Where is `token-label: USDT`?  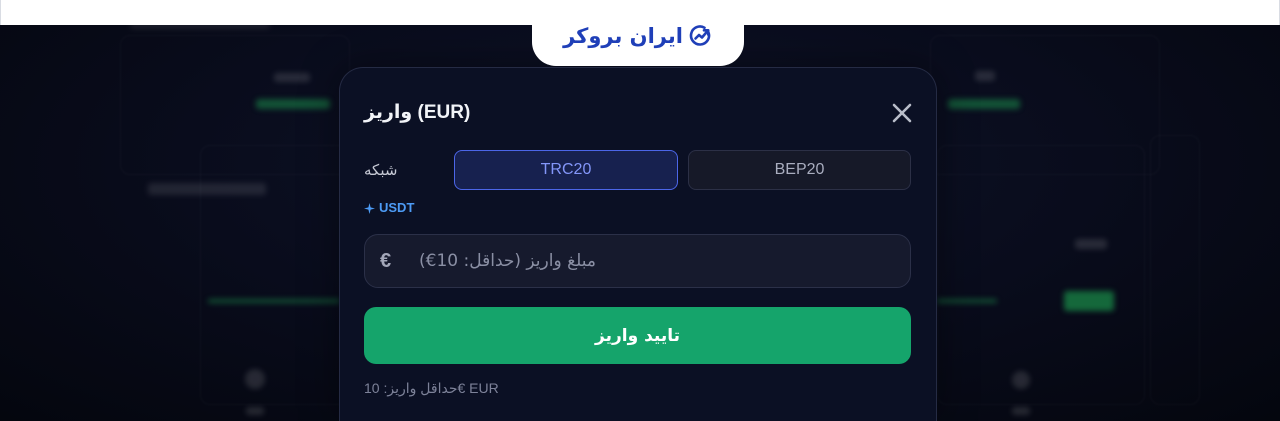 token-label: USDT is located at coordinates (397, 207).